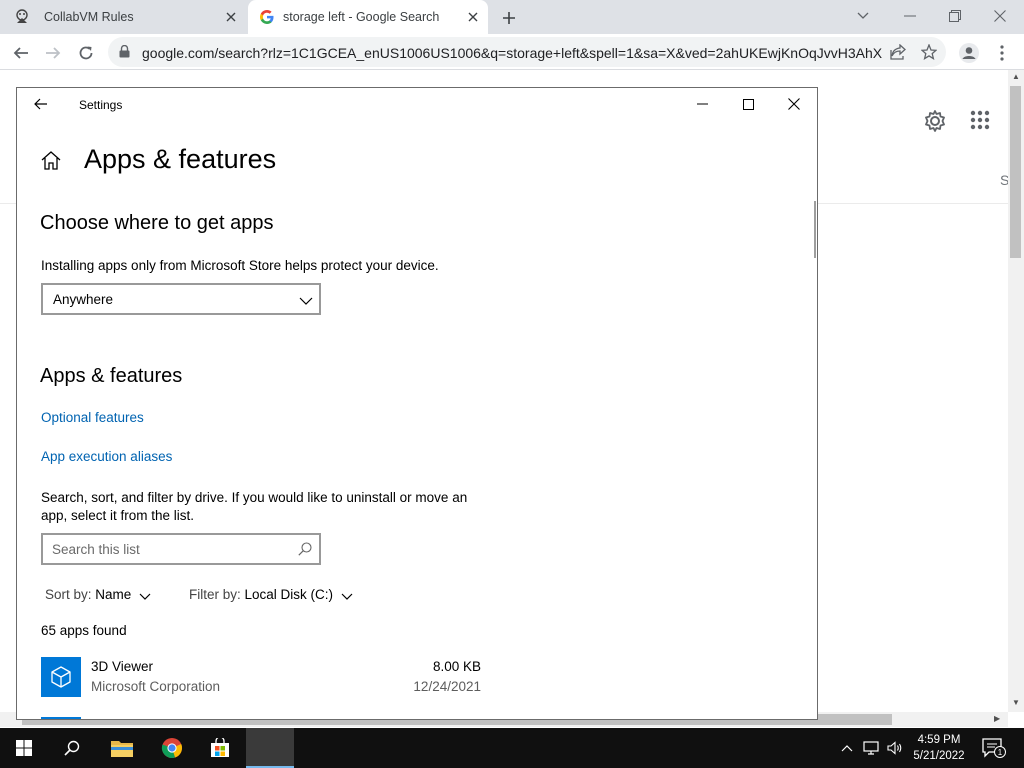  What do you see at coordinates (955, 16) in the screenshot?
I see `browser-restore-button` at bounding box center [955, 16].